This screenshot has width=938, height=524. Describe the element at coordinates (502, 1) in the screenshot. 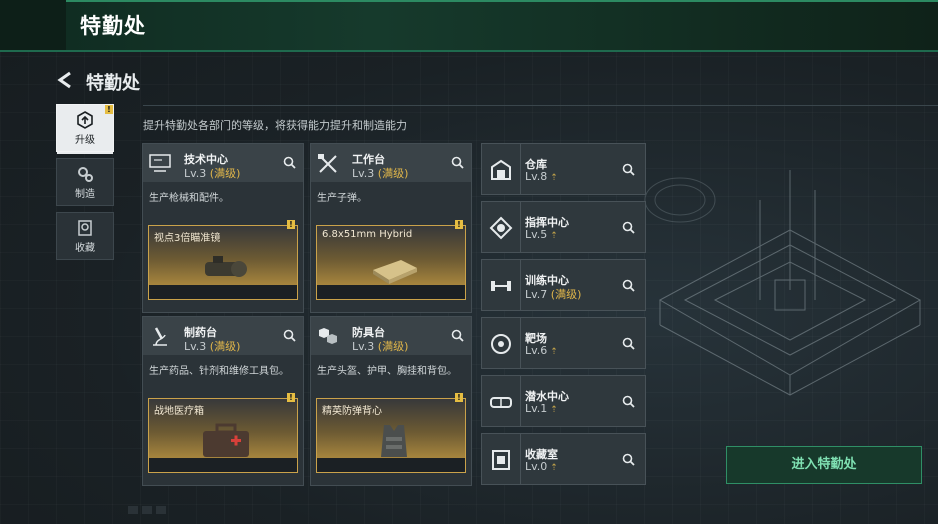

I see `banner-glow-line` at that location.